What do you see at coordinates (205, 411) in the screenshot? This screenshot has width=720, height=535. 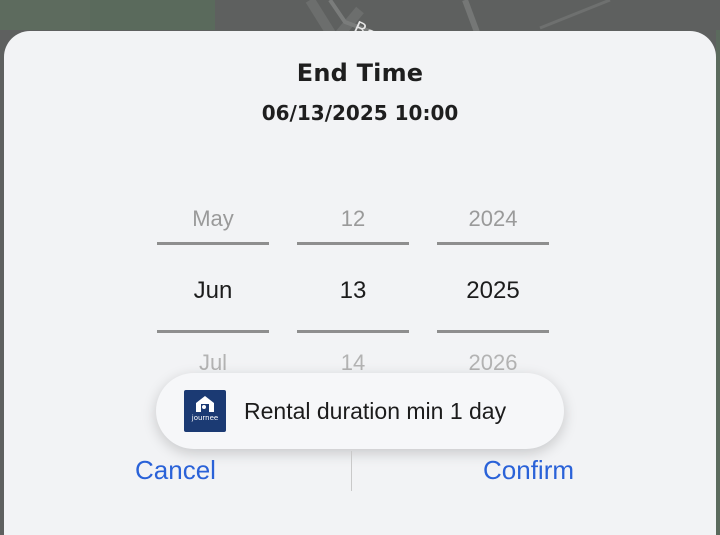 I see `journee-logo: journee` at bounding box center [205, 411].